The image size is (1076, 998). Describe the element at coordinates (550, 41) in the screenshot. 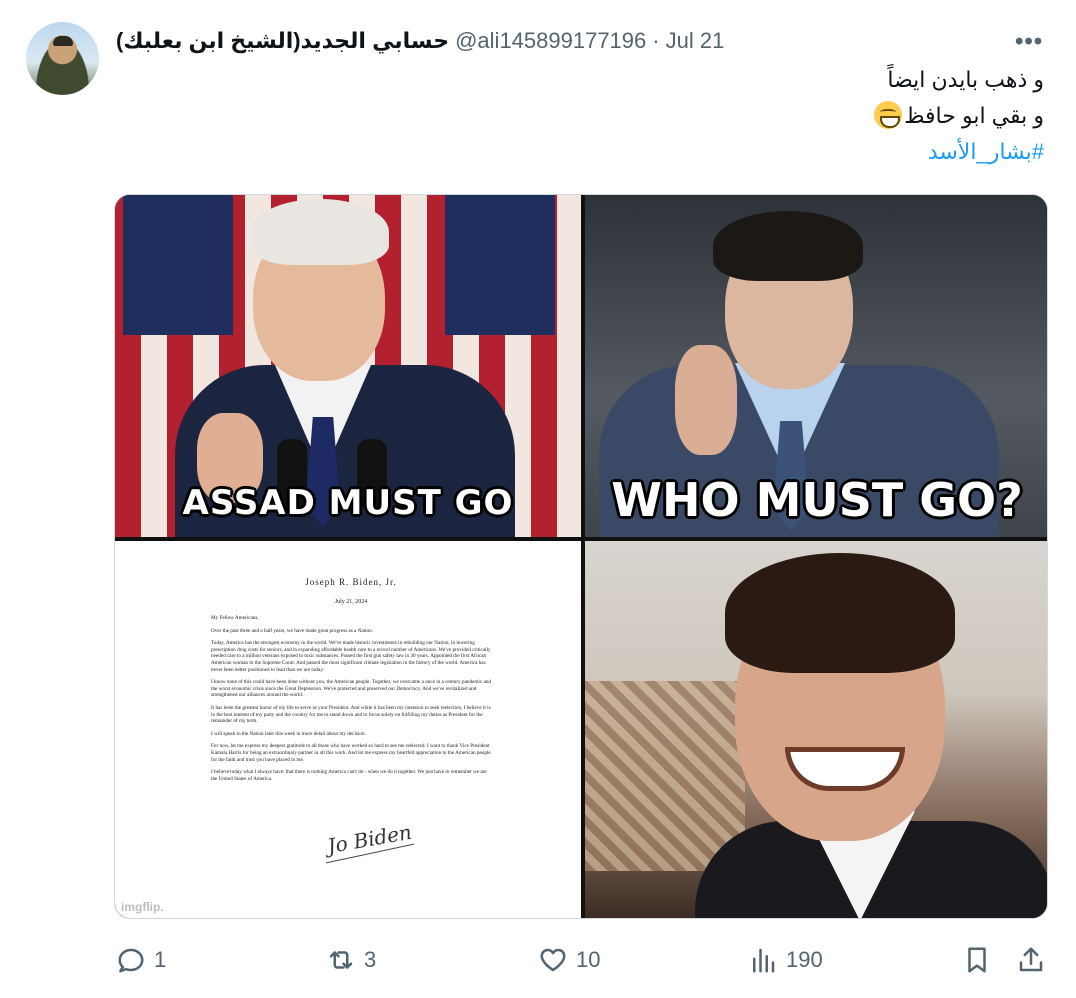

I see `user-handle: @ali145899177196` at that location.